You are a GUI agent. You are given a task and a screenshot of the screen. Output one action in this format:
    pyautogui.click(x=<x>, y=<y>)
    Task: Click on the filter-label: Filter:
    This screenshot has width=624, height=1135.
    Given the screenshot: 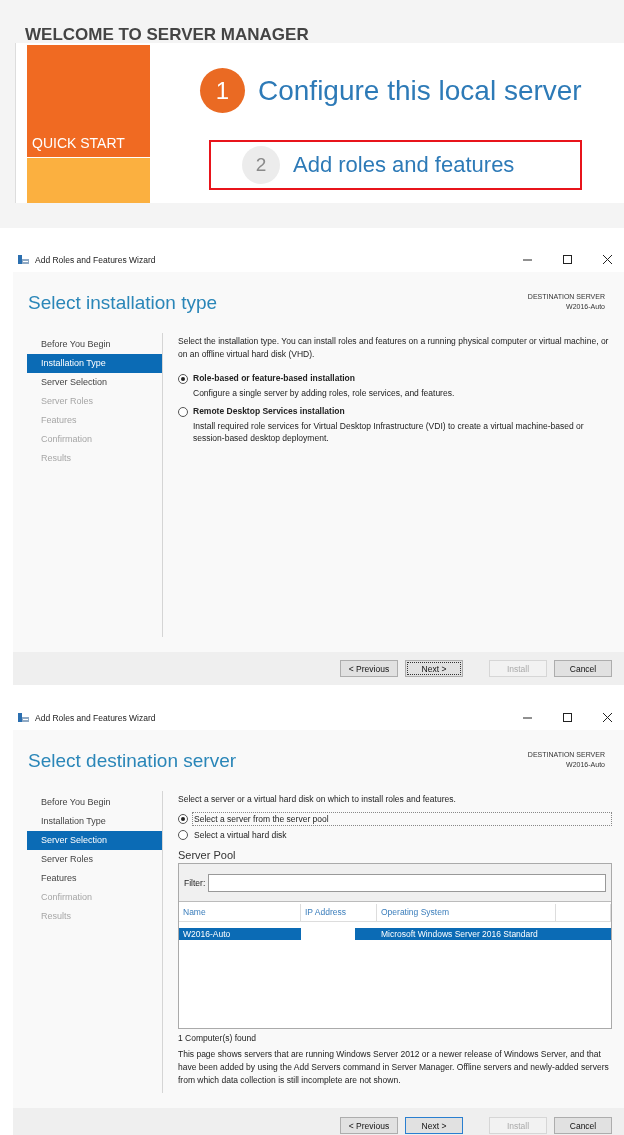 What is the action you would take?
    pyautogui.click(x=195, y=882)
    